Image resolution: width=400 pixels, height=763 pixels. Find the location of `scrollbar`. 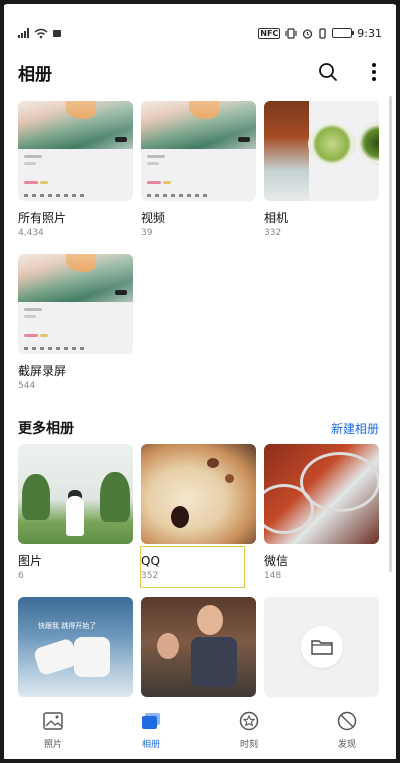

scrollbar is located at coordinates (390, 334).